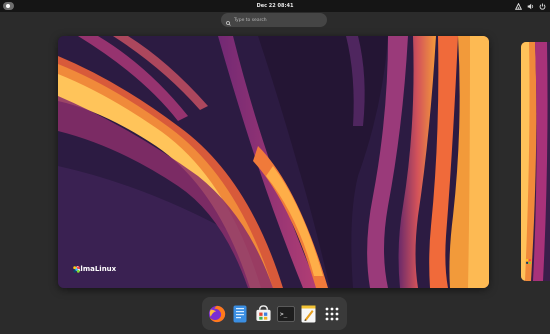 The height and width of the screenshot is (334, 550). I want to click on files-icon, so click(240, 314).